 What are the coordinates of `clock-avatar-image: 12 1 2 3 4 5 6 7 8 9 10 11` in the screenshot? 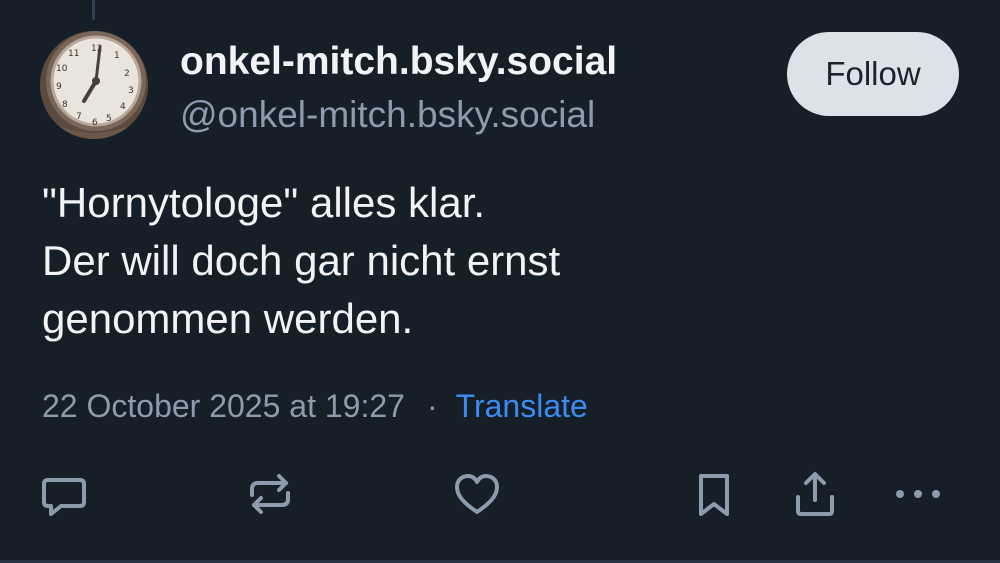 It's located at (94, 85).